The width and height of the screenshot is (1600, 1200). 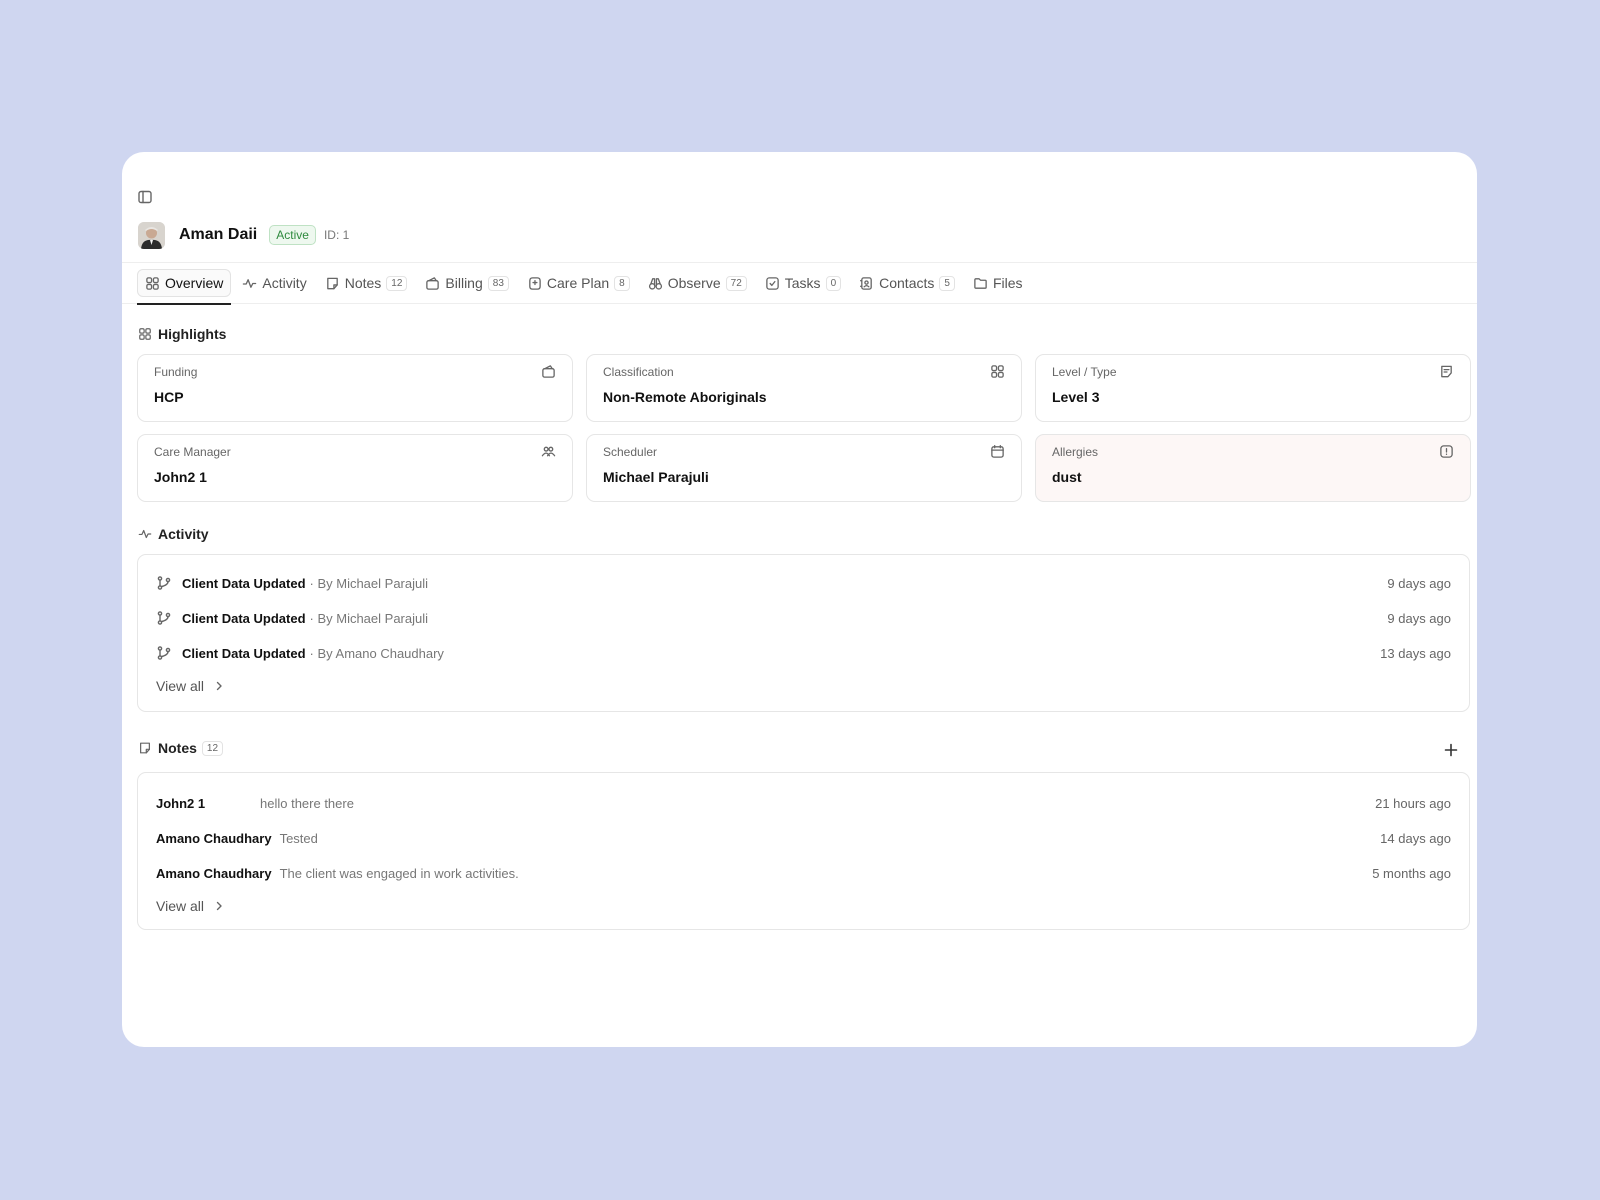 I want to click on tab-count: 72, so click(x=736, y=283).